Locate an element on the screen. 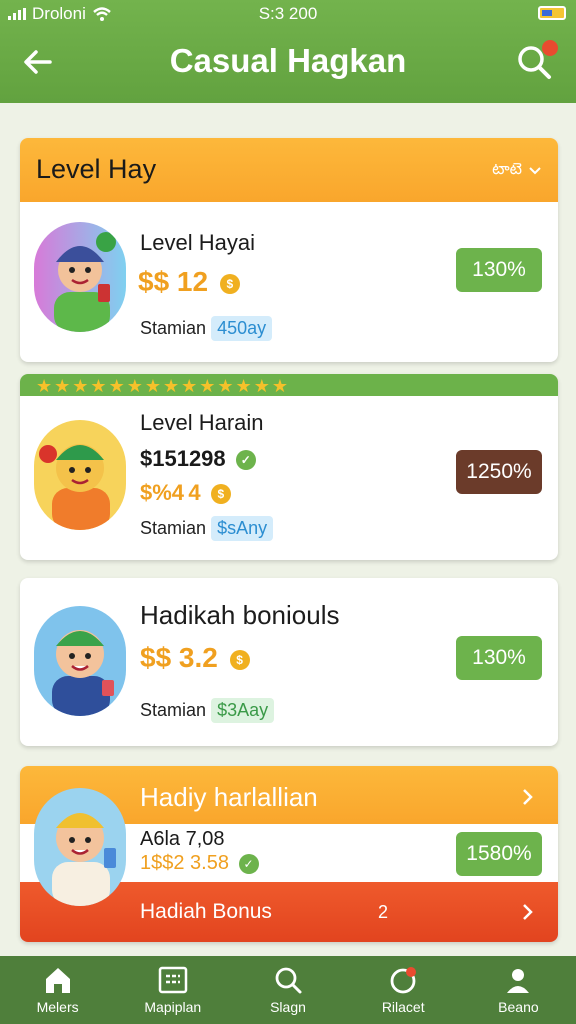  app-header: Droloni S:3 200 Casual Hagkan is located at coordinates (288, 51).